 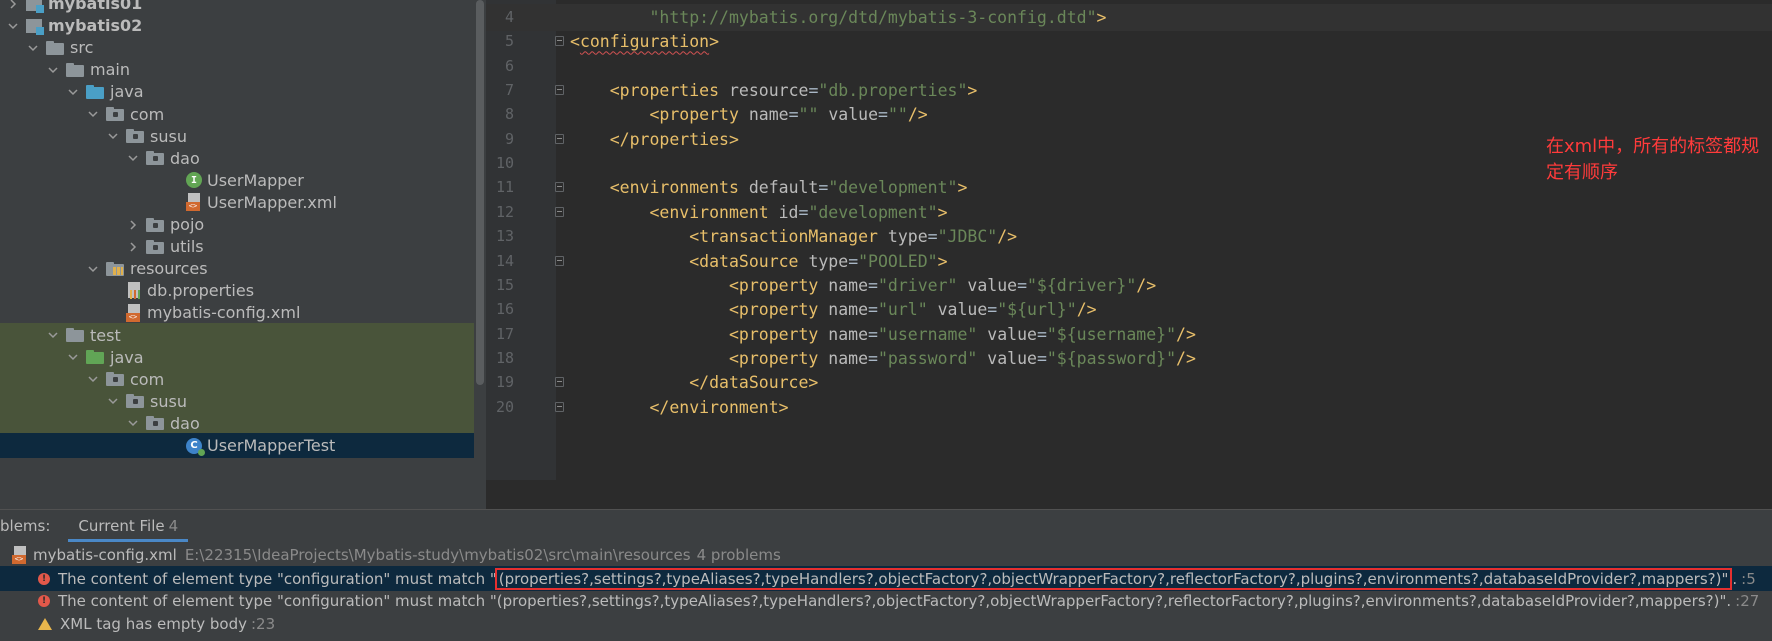 What do you see at coordinates (263, 623) in the screenshot?
I see `problem-location: :23` at bounding box center [263, 623].